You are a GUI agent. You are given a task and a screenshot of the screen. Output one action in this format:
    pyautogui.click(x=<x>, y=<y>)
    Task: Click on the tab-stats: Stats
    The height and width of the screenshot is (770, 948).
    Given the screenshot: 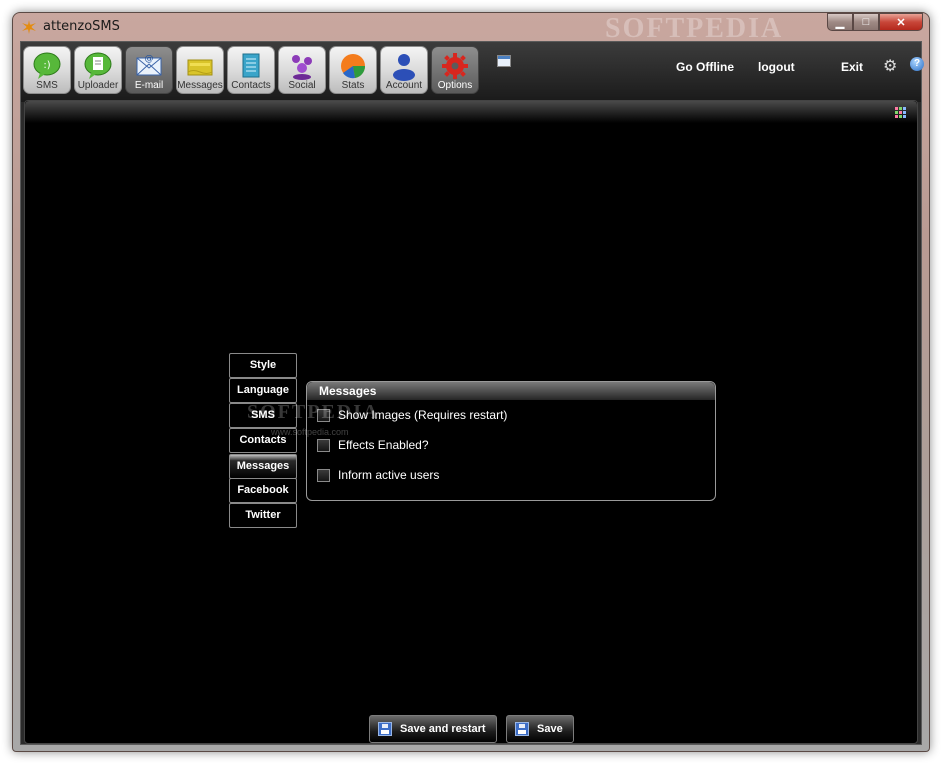 What is the action you would take?
    pyautogui.click(x=353, y=70)
    